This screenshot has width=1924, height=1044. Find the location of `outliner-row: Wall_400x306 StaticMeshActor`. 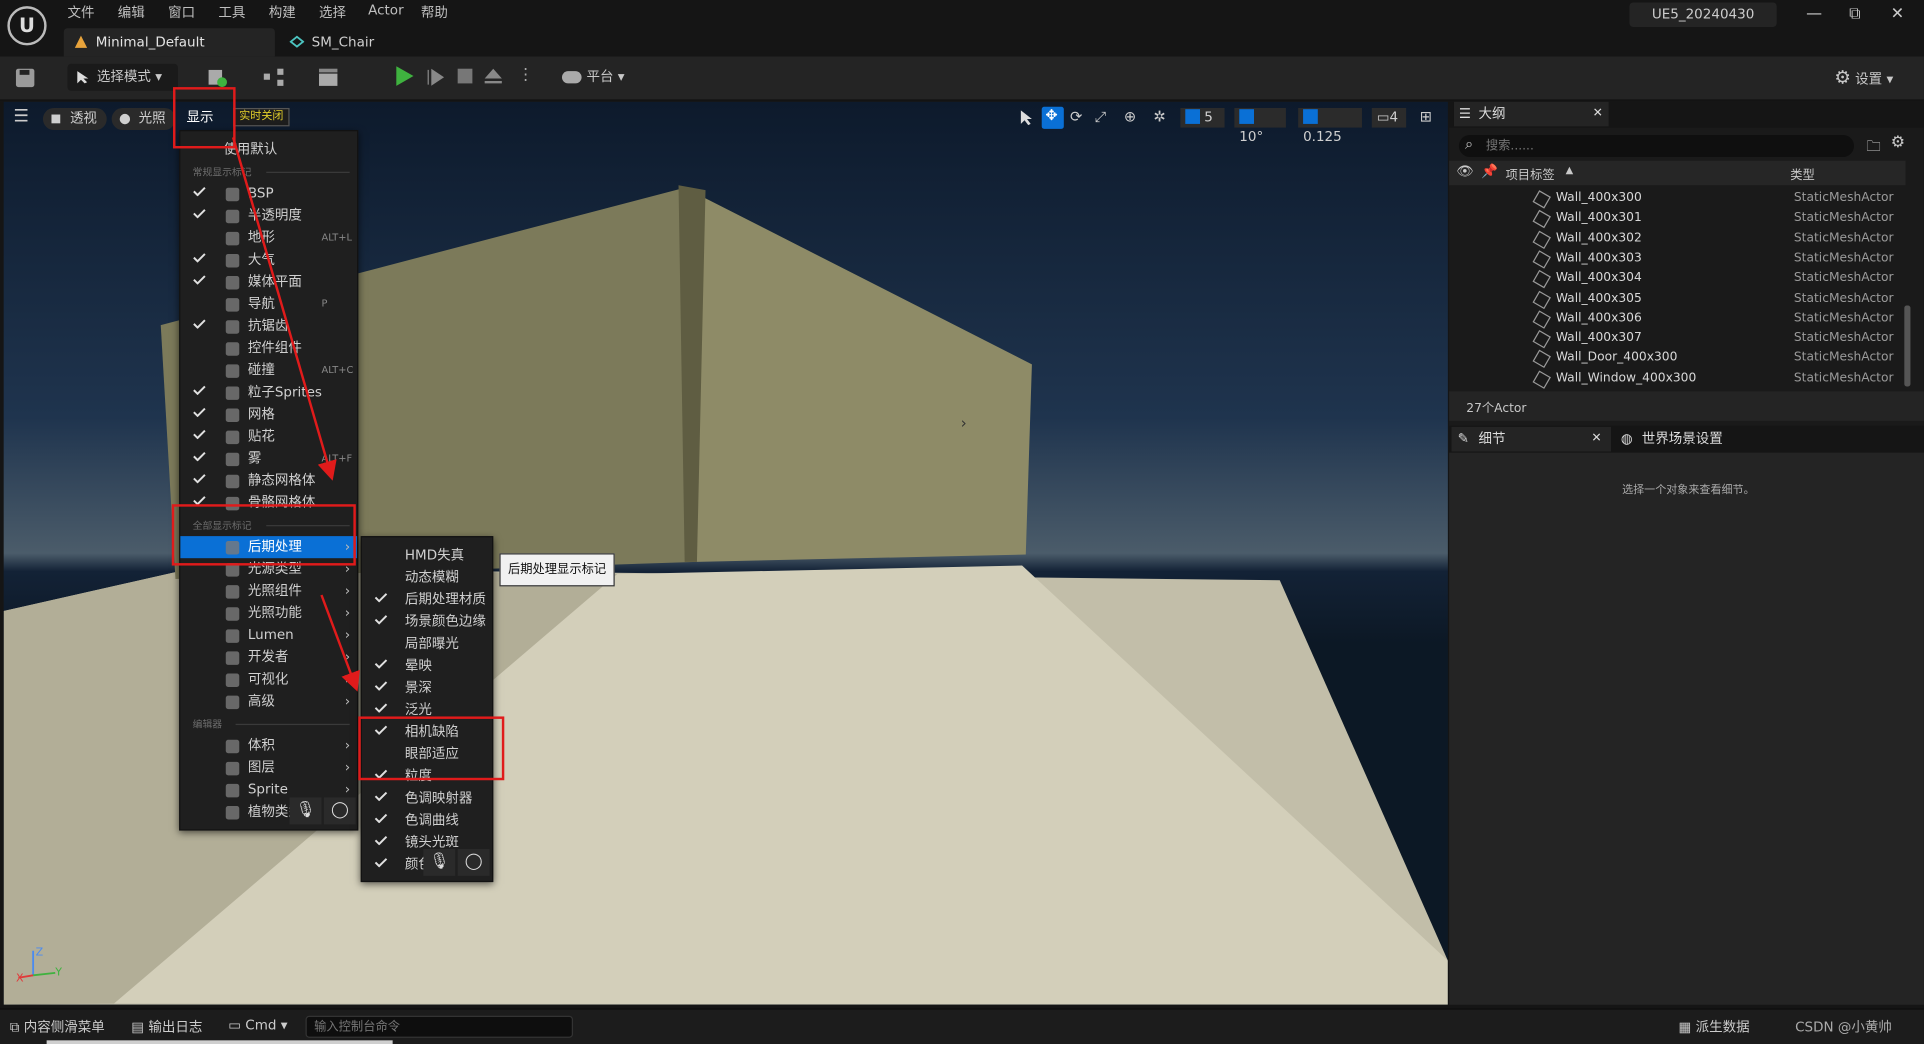

outliner-row: Wall_400x306 StaticMeshActor is located at coordinates (1677, 319).